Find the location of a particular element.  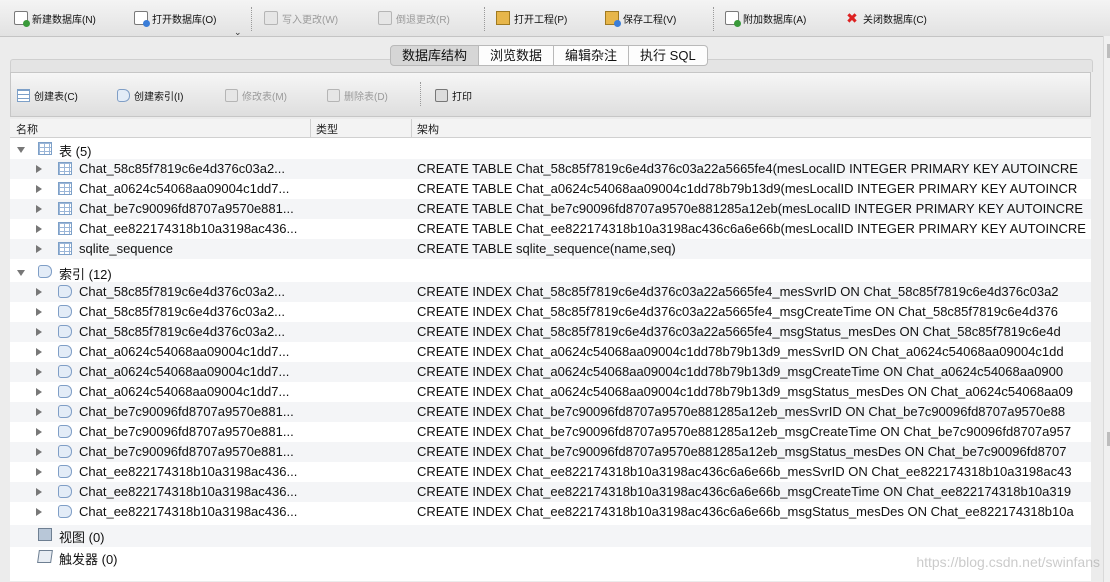

save-project-button: 保存工程(V) is located at coordinates (640, 18).